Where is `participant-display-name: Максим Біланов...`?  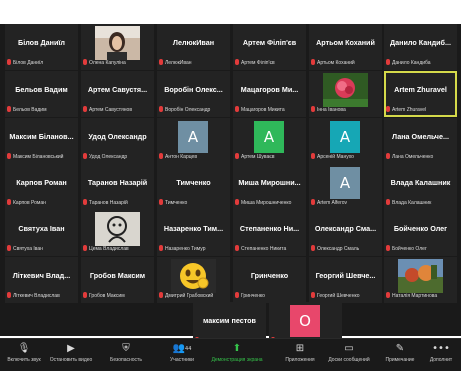
participant-display-name: Максим Біланов... is located at coordinates (41, 136).